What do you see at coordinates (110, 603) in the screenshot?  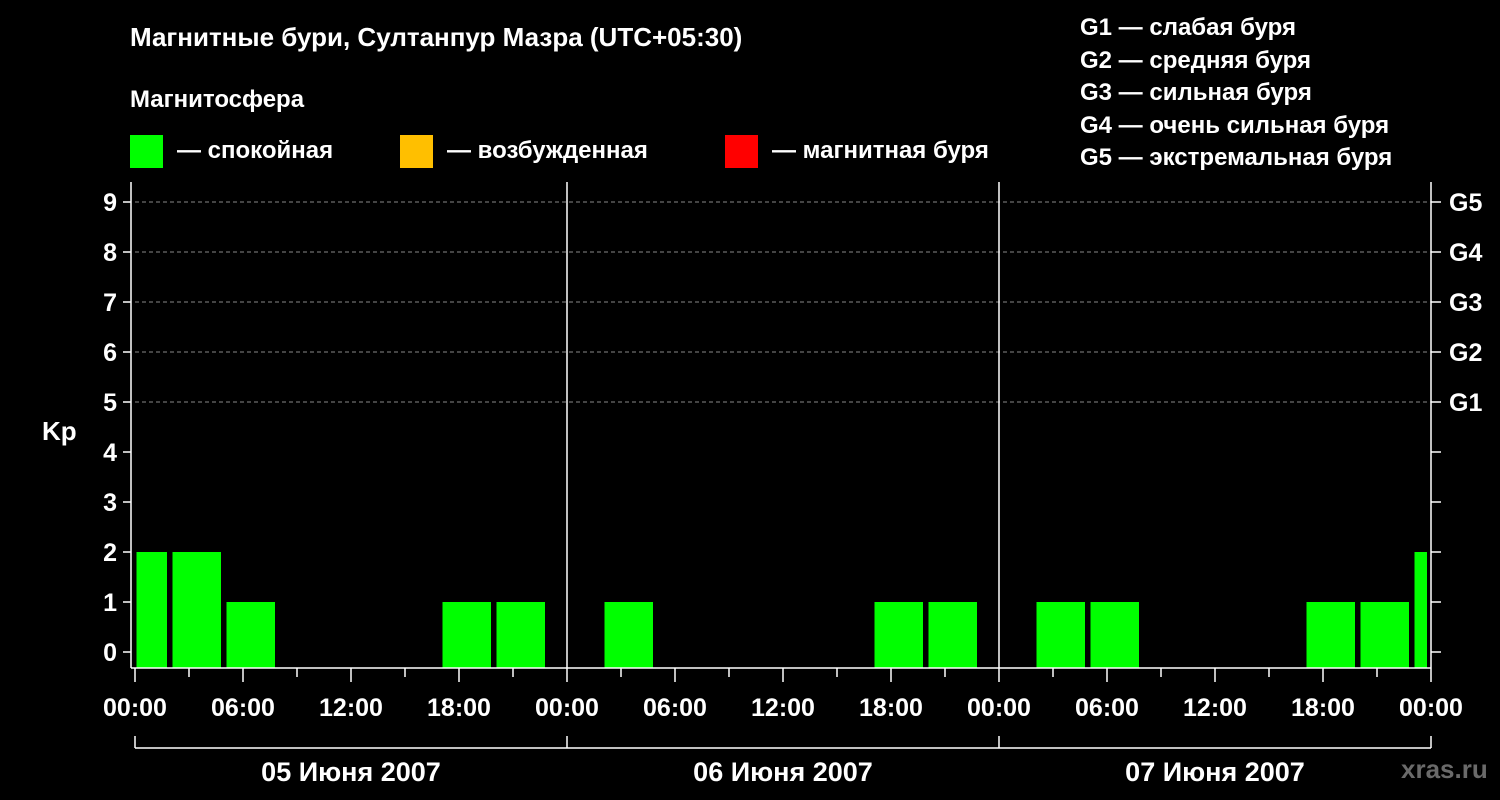 I see `y-tick-label: 1` at bounding box center [110, 603].